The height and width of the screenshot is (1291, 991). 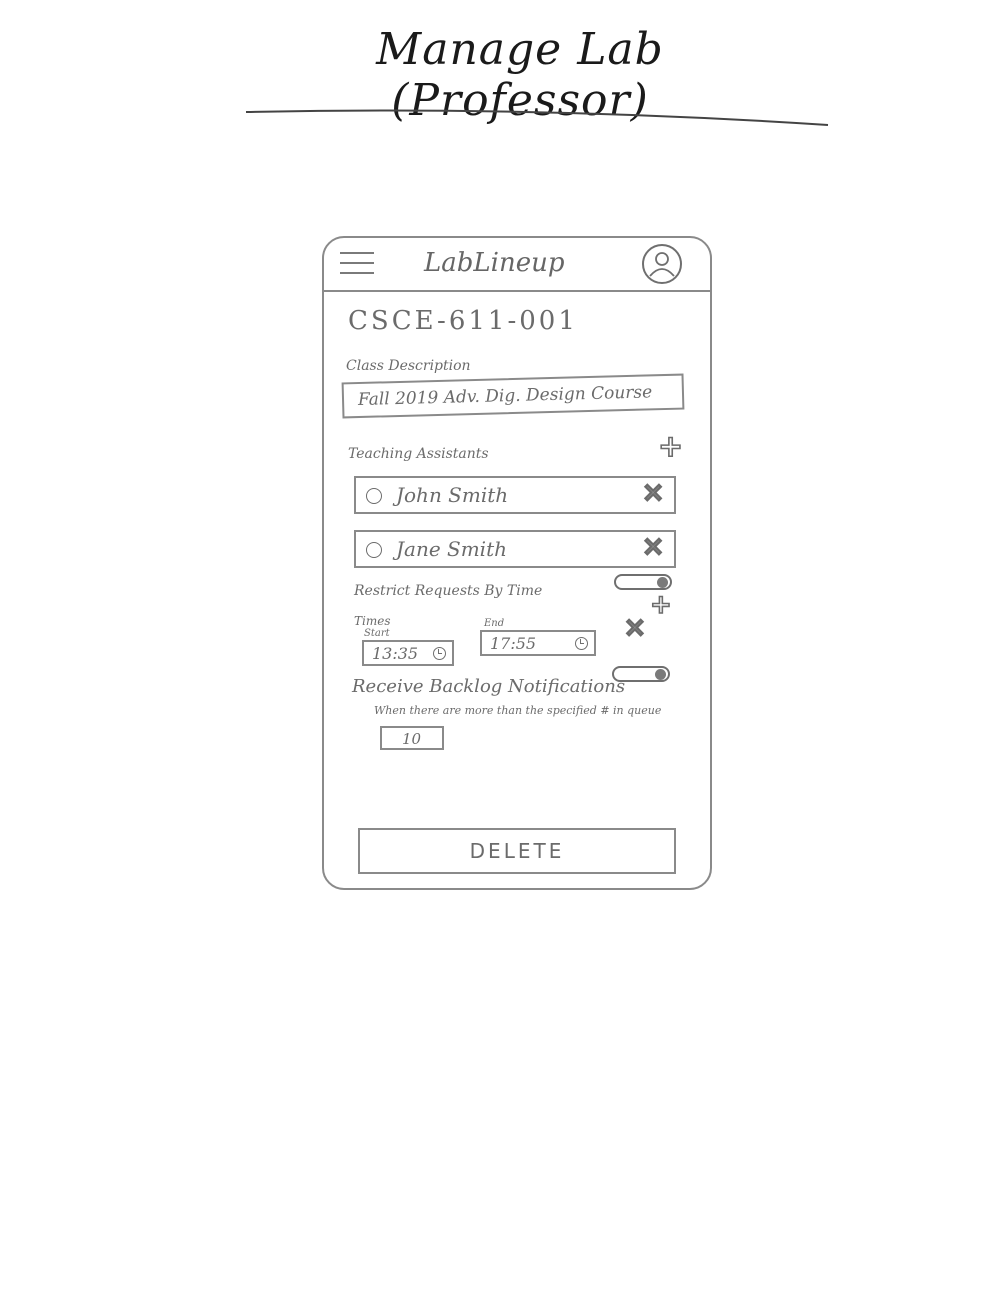 I want to click on delete-button: DELETE, so click(x=517, y=851).